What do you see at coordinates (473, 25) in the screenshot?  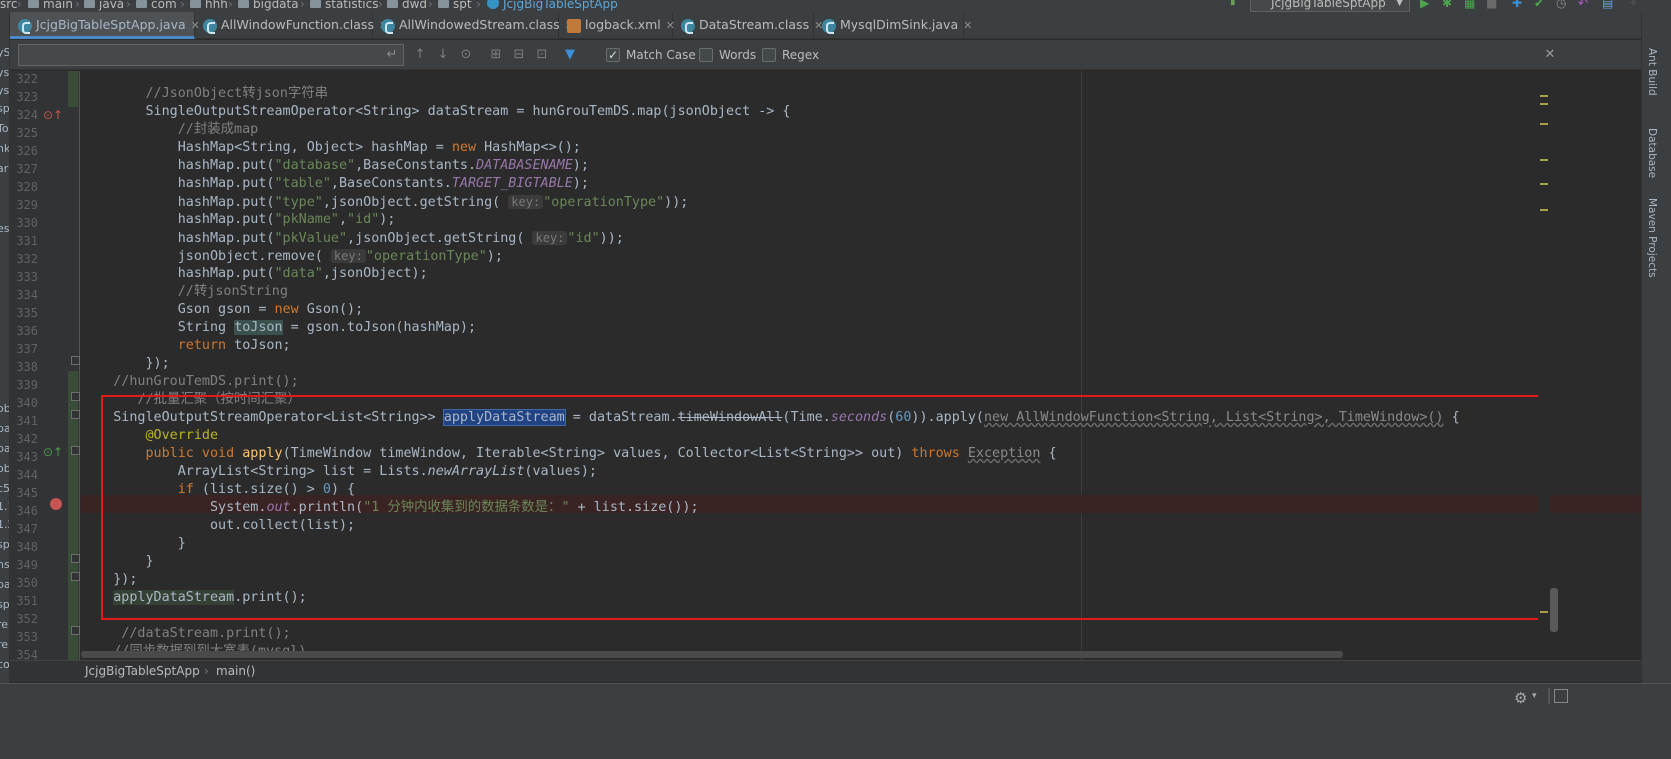 I see `tab-allwindowedstream: AllWindowedStream.class✕` at bounding box center [473, 25].